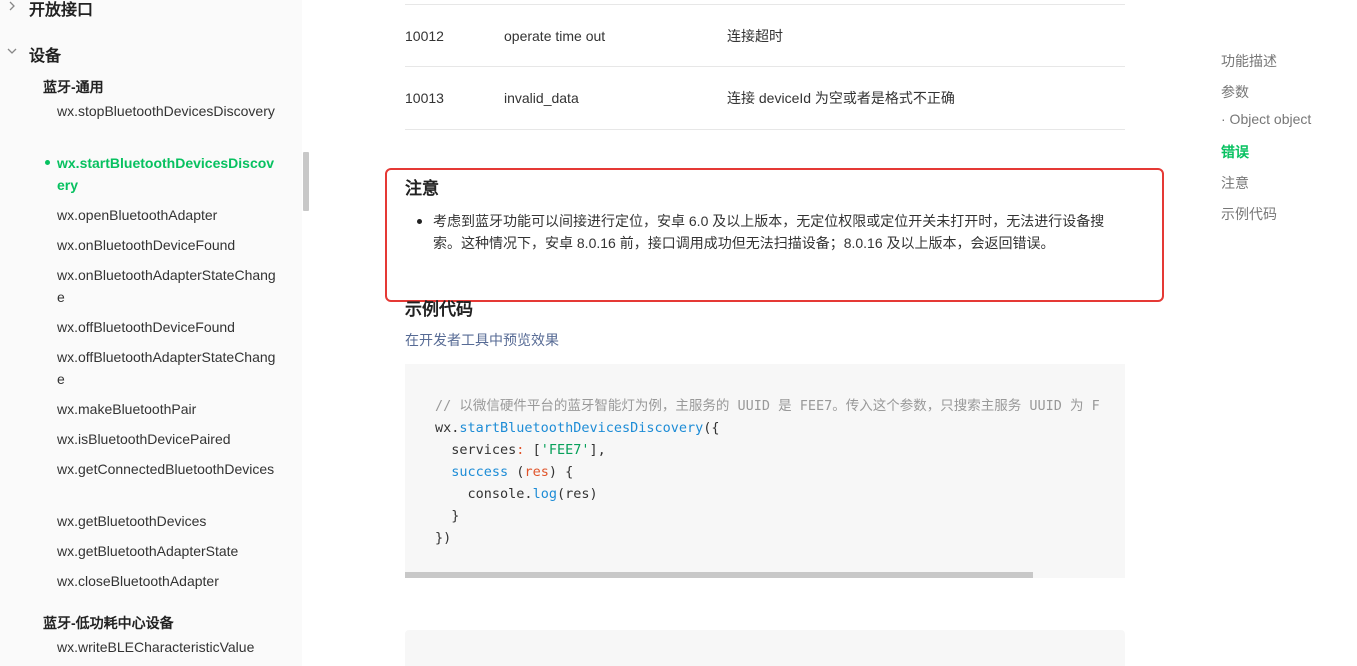 The image size is (1357, 666). Describe the element at coordinates (841, 98) in the screenshot. I see `error-desc: 连接 deviceId 为空或者是格式不正确` at that location.